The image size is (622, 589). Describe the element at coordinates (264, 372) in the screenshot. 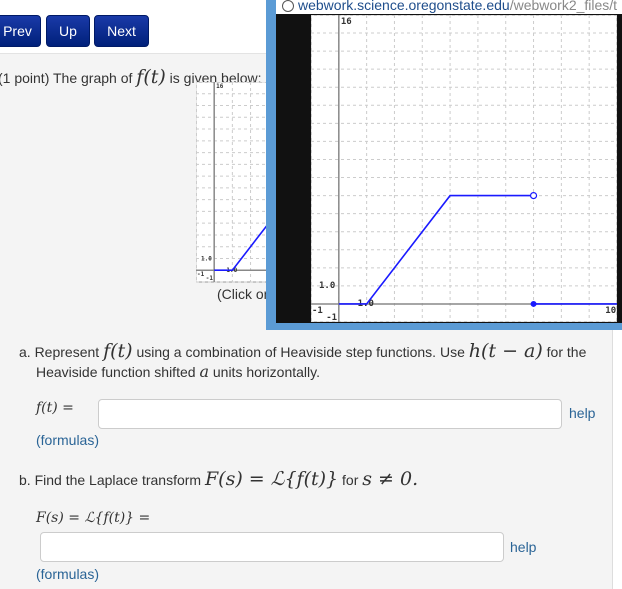

I see `part-a-line2-suffix: units horizontally.` at that location.